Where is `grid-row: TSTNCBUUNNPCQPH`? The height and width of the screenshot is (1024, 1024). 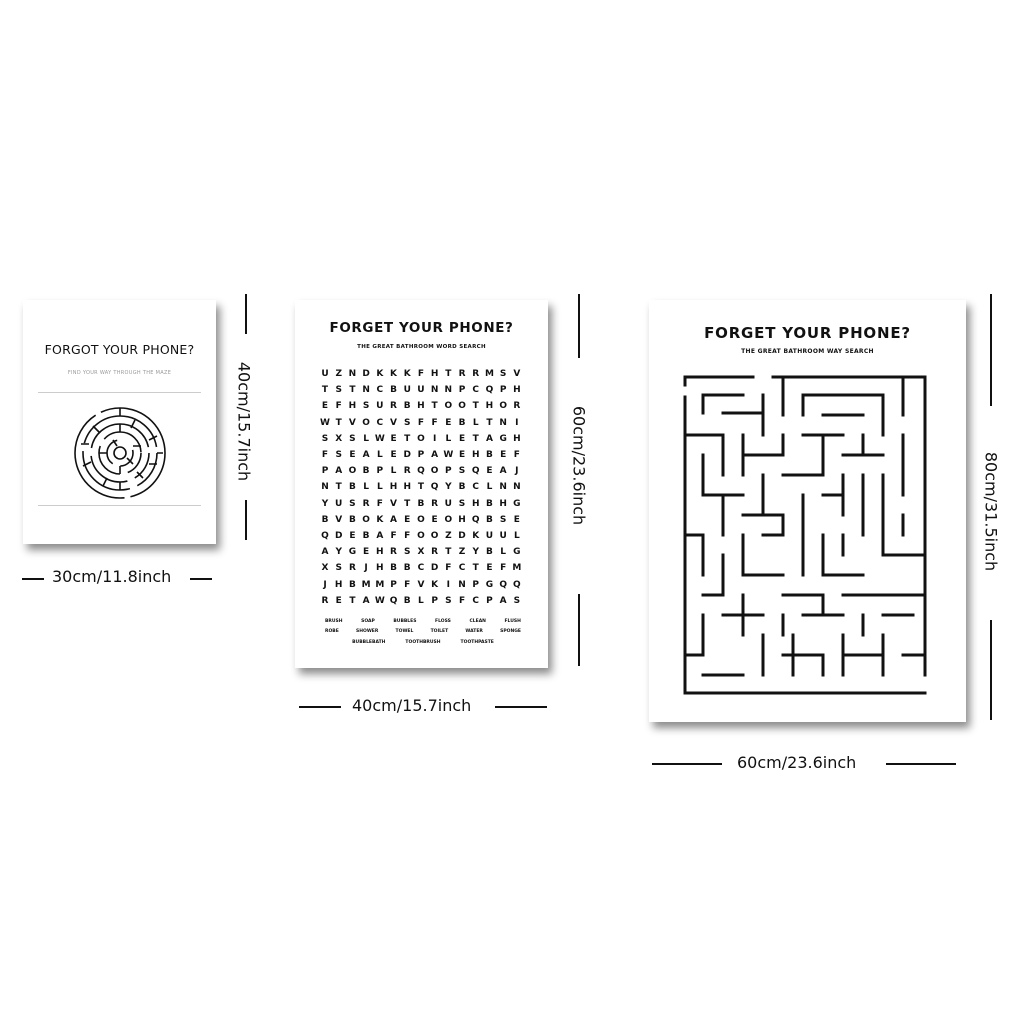
grid-row: TSTNCBUUNNPCQPH is located at coordinates (421, 390).